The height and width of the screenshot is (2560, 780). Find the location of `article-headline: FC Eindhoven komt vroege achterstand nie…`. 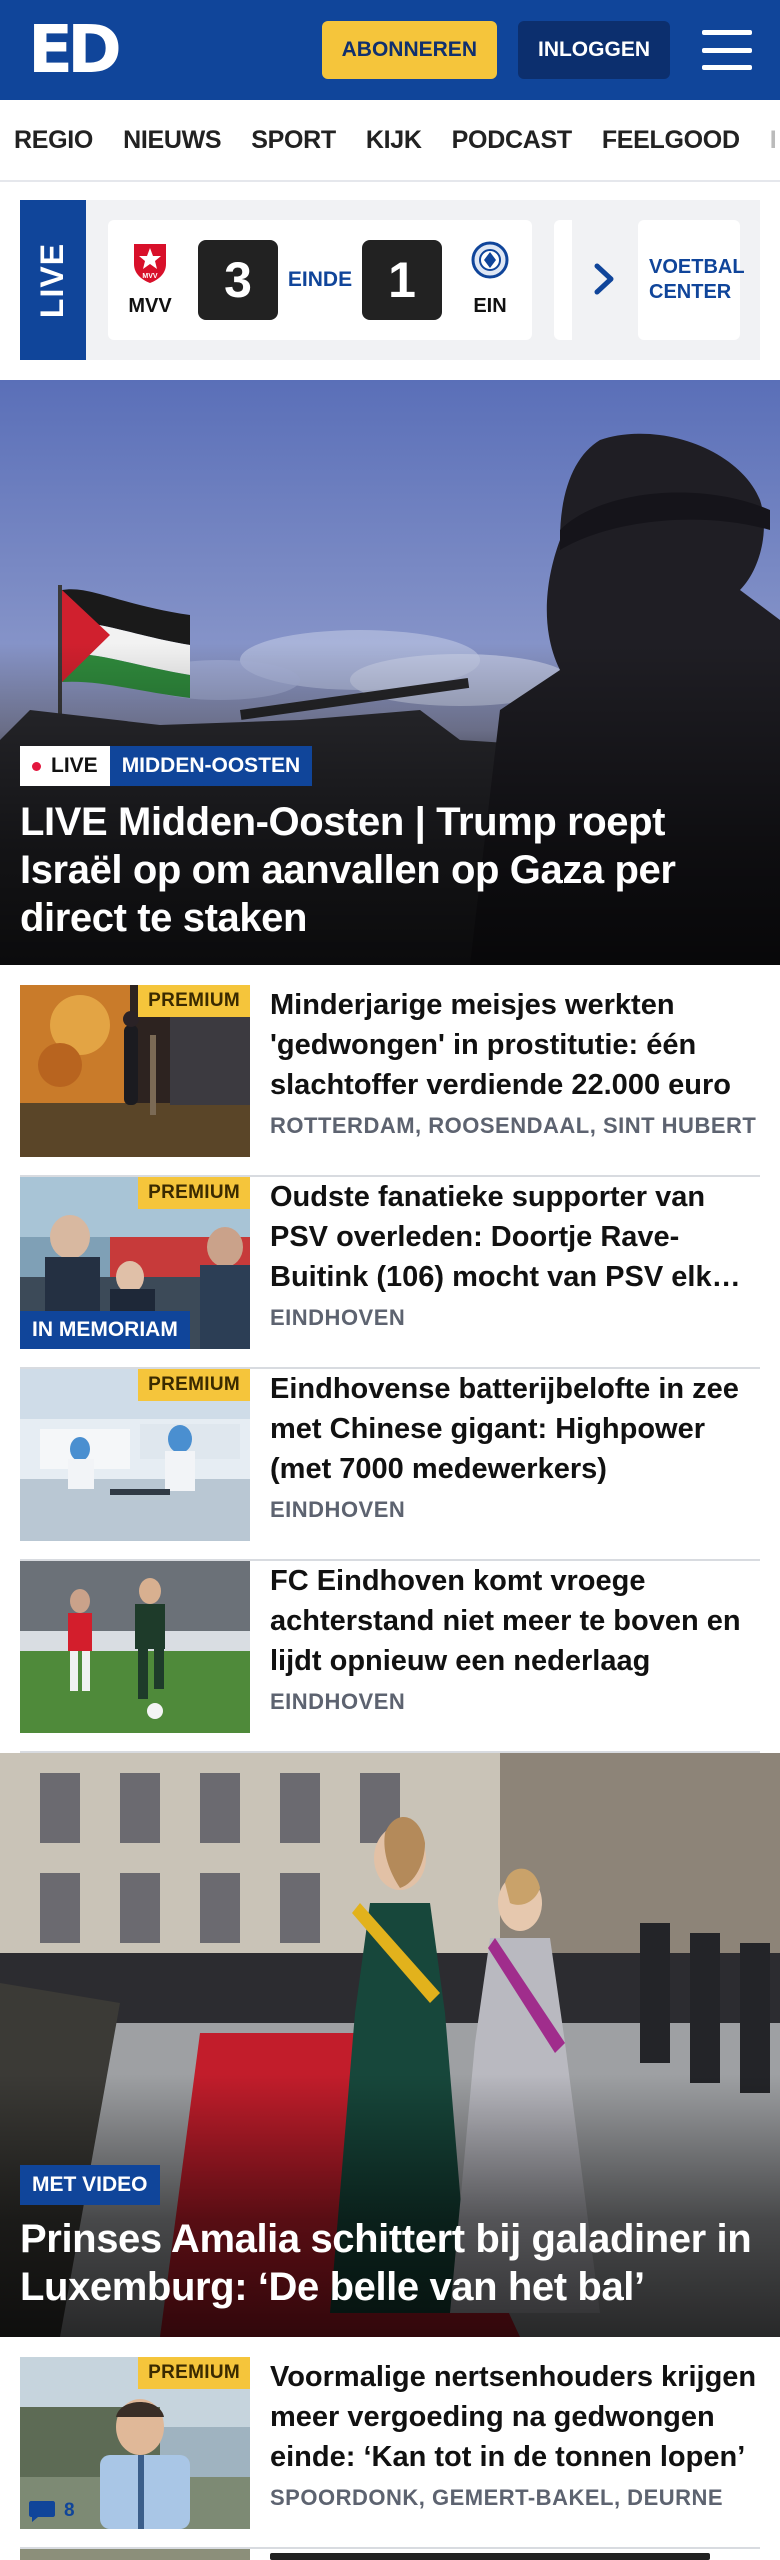

article-headline: FC Eindhoven komt vroege achterstand nie… is located at coordinates (515, 1621).